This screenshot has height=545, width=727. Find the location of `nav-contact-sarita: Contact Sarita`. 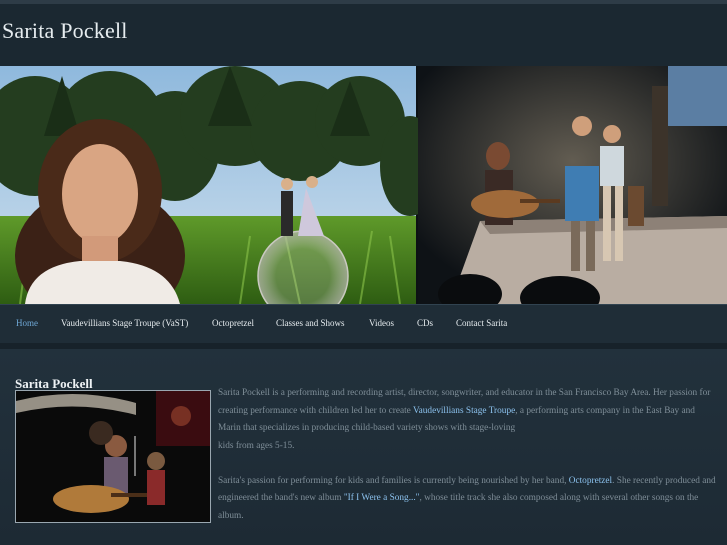

nav-contact-sarita: Contact Sarita is located at coordinates (481, 323).